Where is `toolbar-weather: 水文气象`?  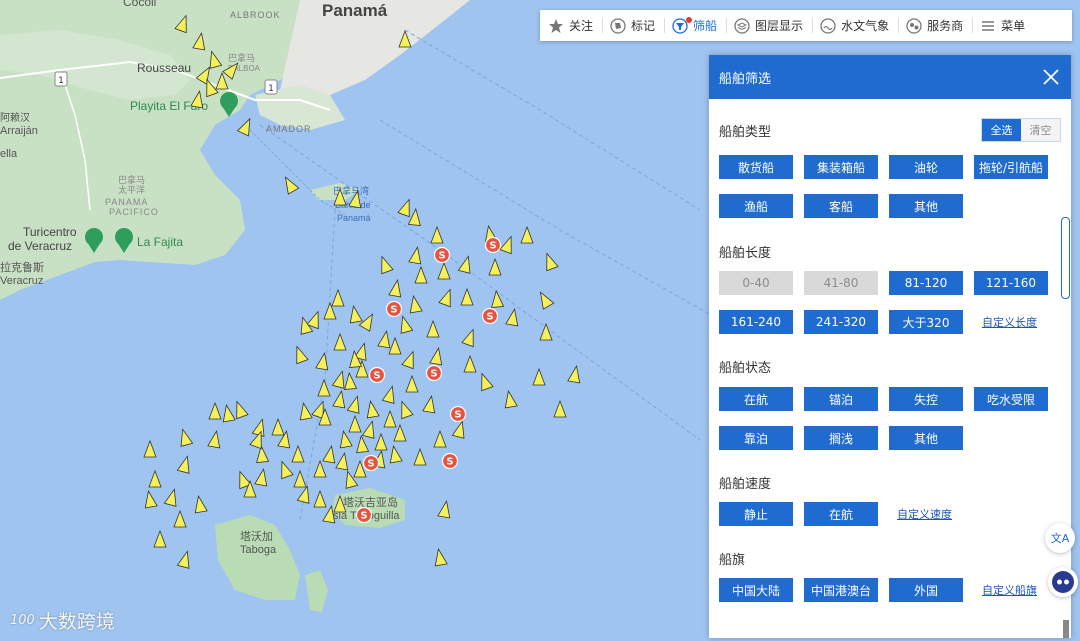 toolbar-weather: 水文气象 is located at coordinates (855, 25).